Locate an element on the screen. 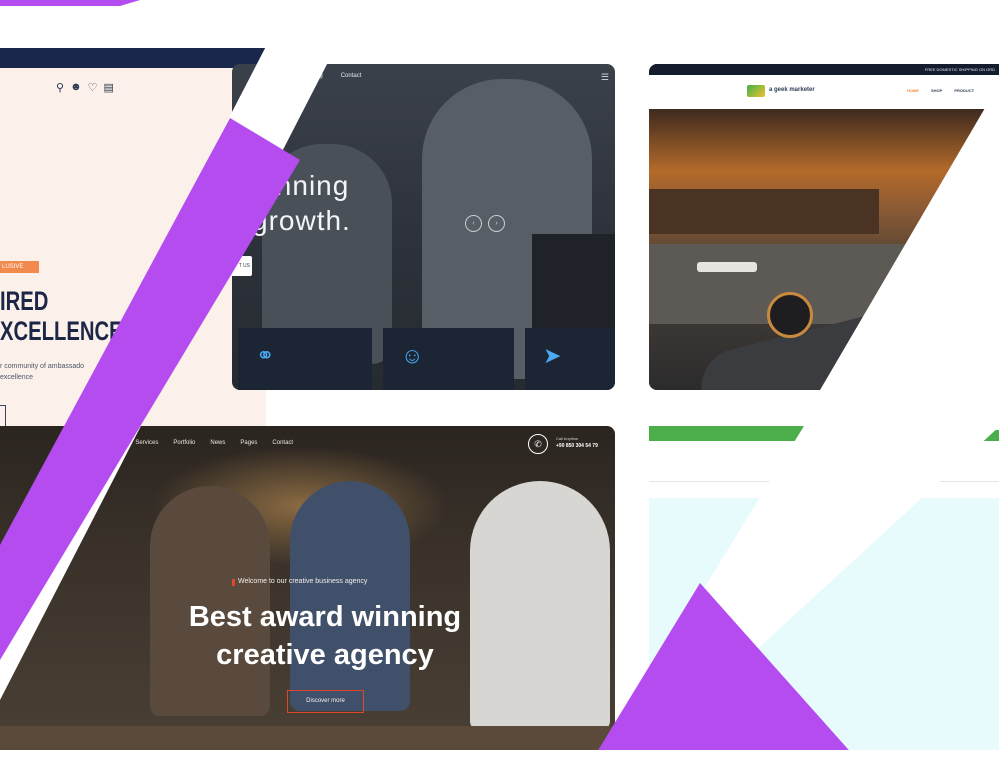  purple-top-shape is located at coordinates (70, 3).